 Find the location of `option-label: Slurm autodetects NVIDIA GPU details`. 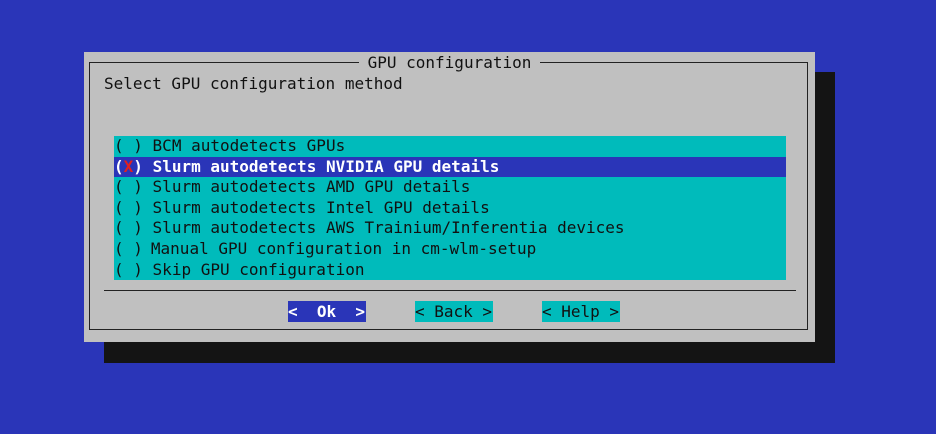

option-label: Slurm autodetects NVIDIA GPU details is located at coordinates (326, 166).